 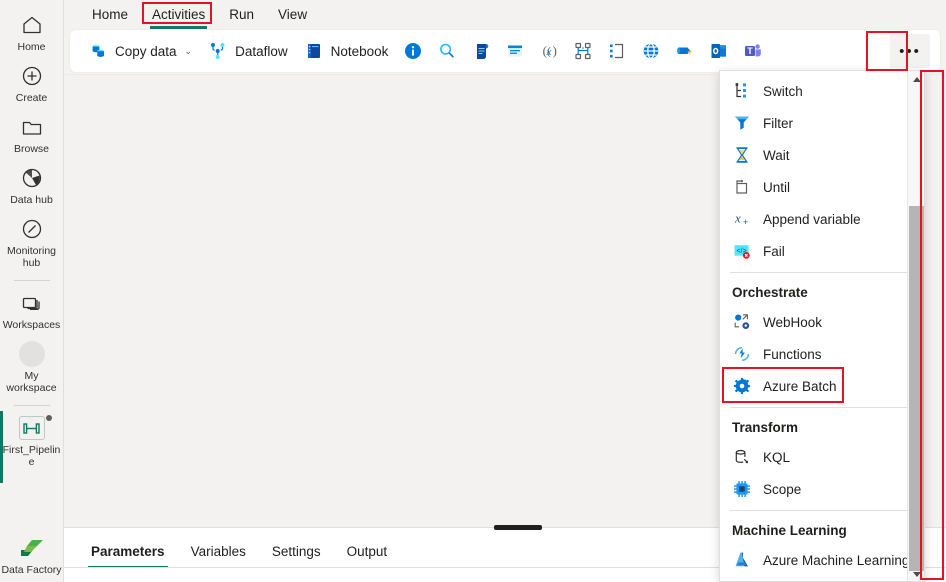 What do you see at coordinates (777, 187) in the screenshot?
I see `menu-label-until: Until` at bounding box center [777, 187].